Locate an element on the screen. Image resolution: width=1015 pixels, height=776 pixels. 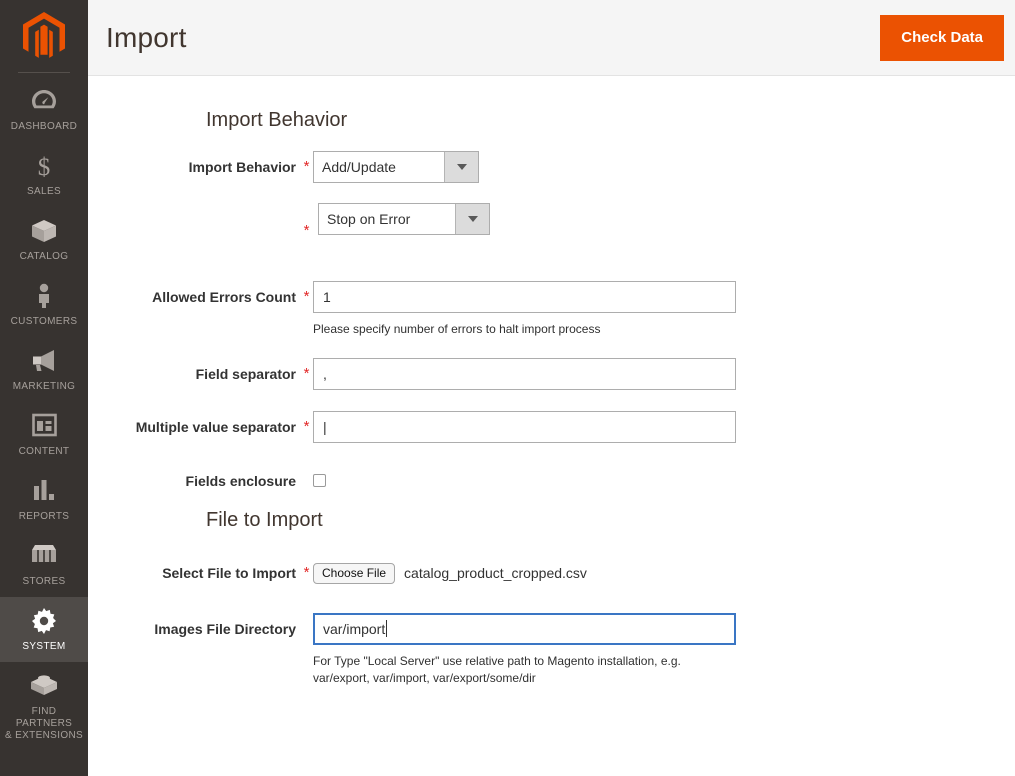
sidebar-item-label: FIND PARTNERS & EXTENSIONS is located at coordinates (44, 723).